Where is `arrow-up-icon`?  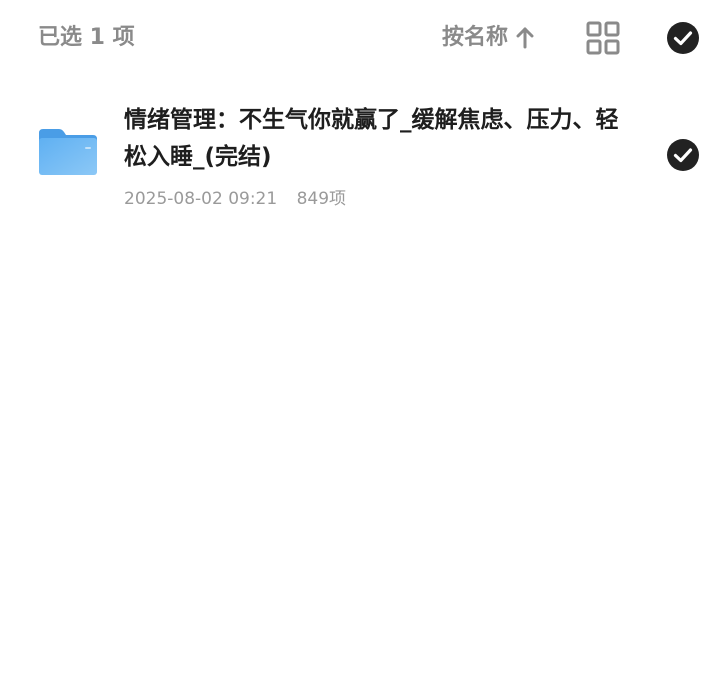
arrow-up-icon is located at coordinates (525, 38).